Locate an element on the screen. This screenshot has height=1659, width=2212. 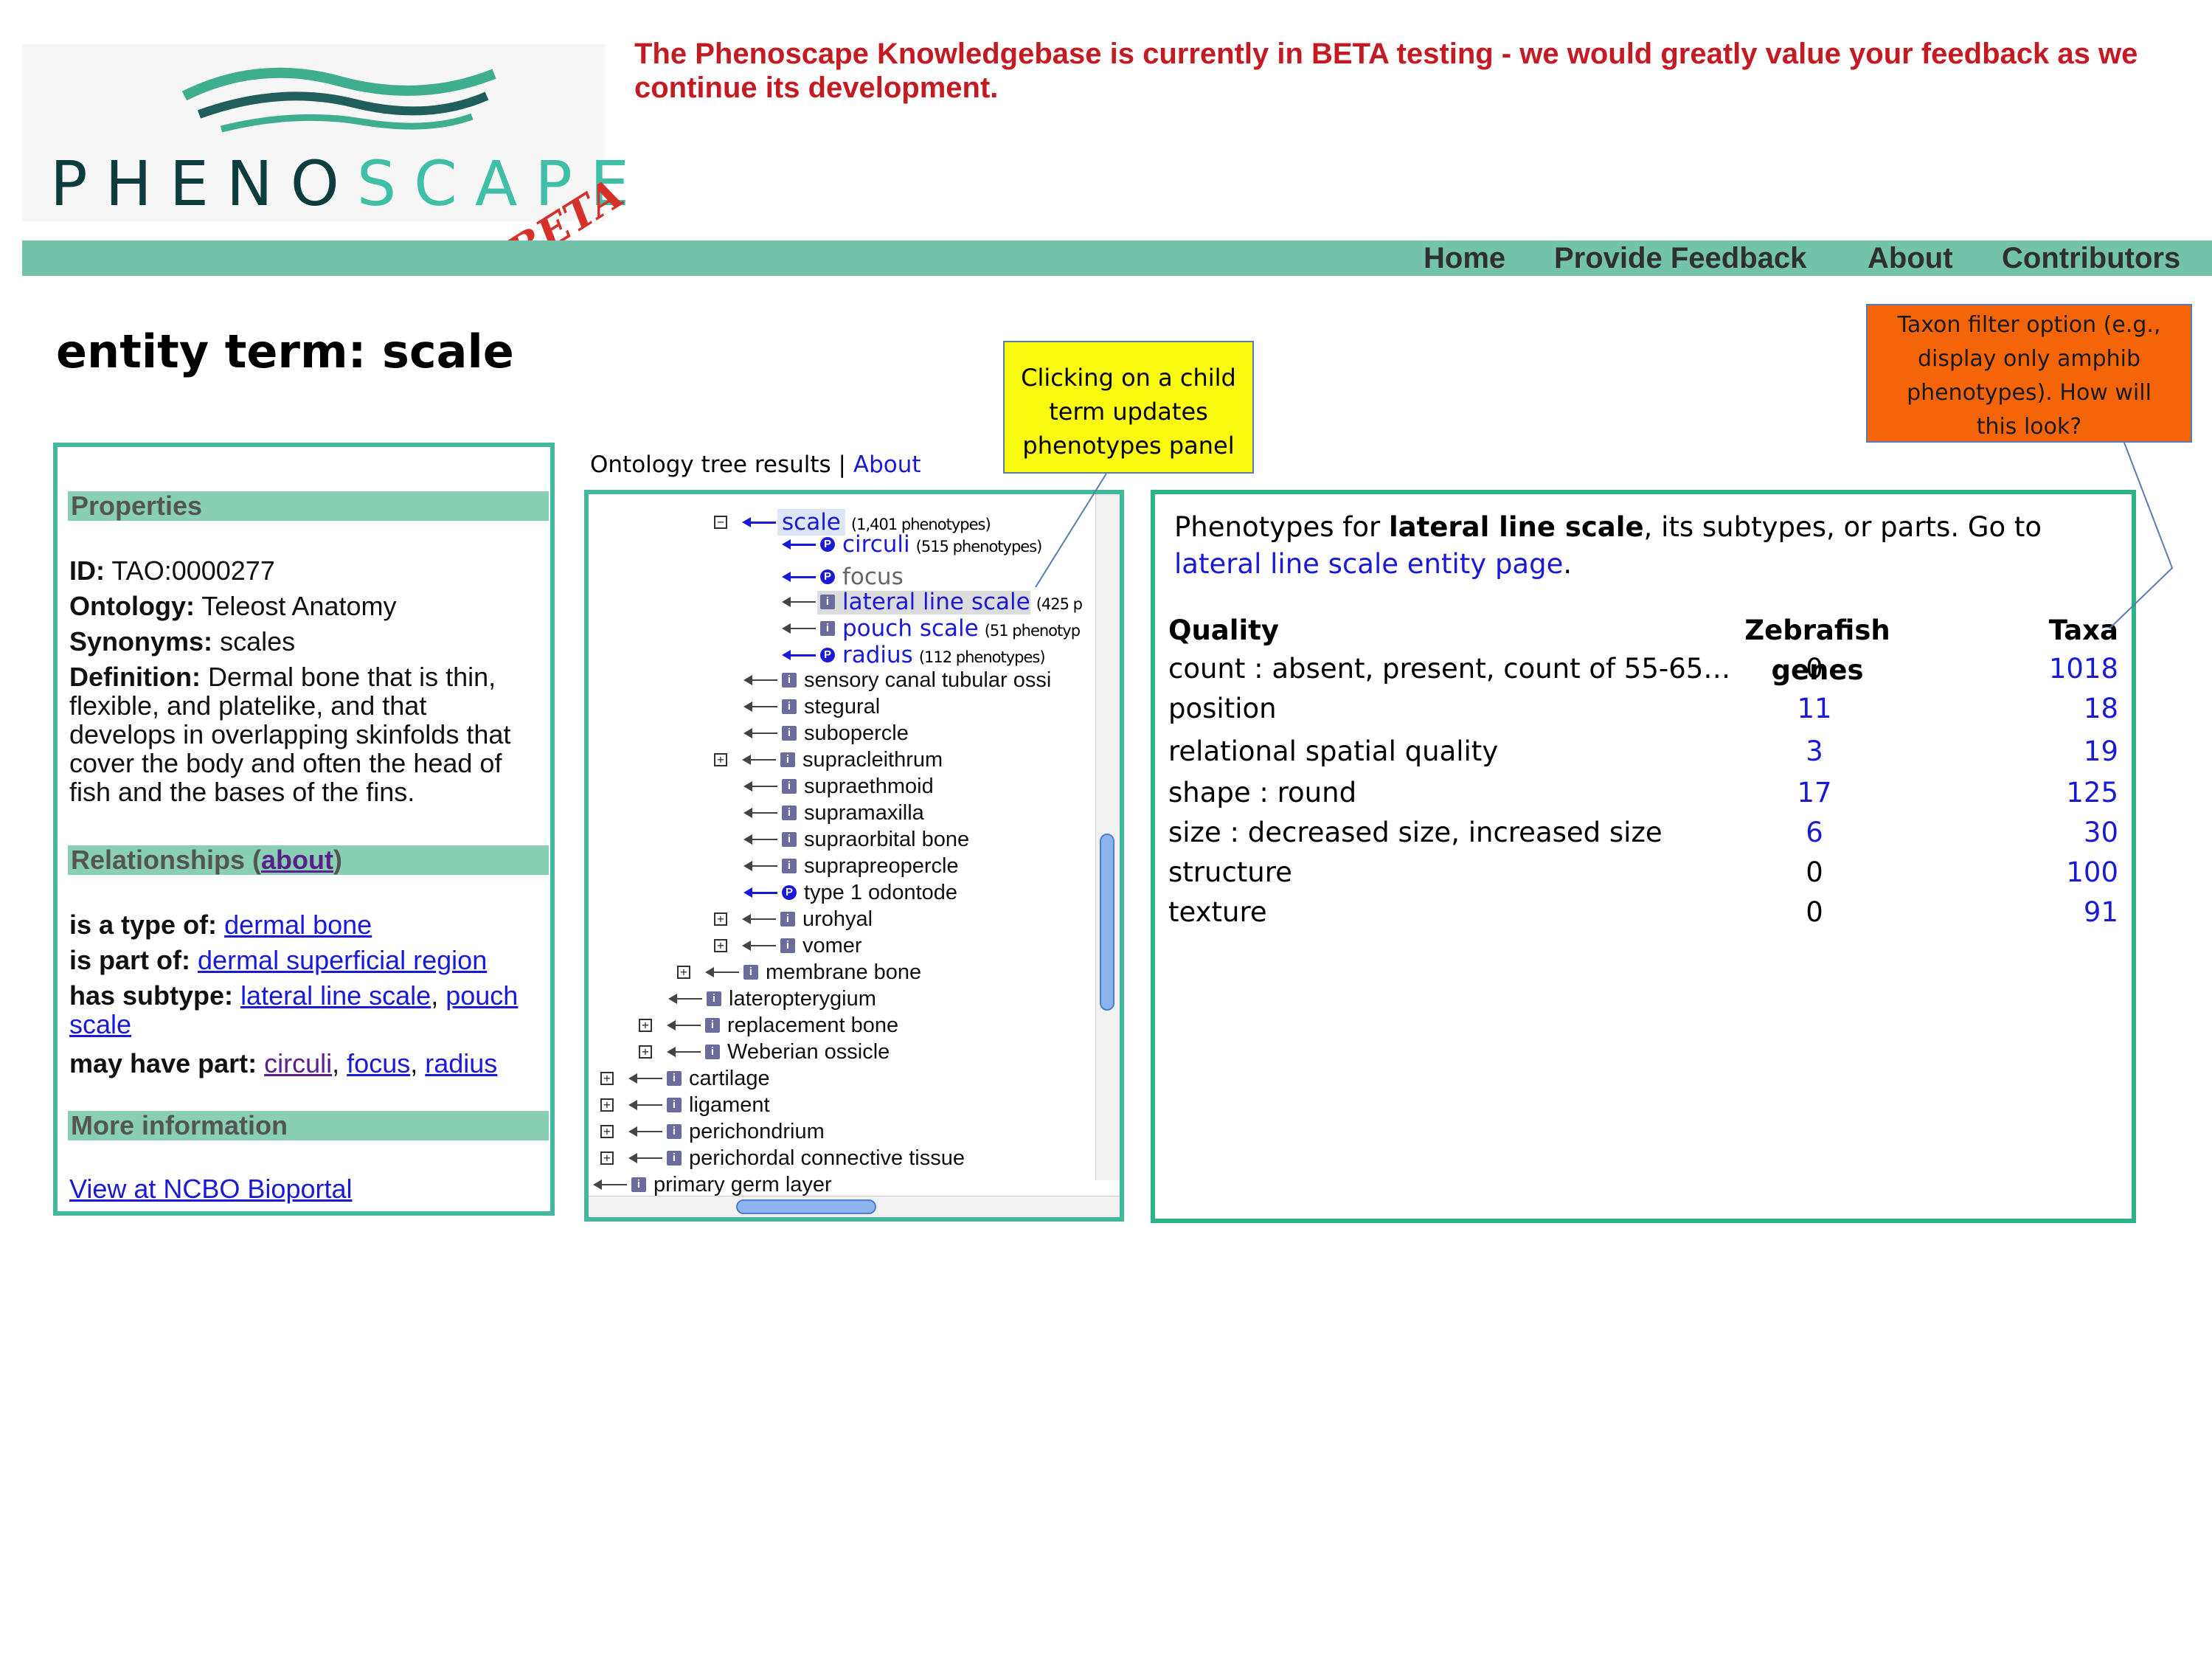
tree-node-stegural: i stegural is located at coordinates (812, 707).